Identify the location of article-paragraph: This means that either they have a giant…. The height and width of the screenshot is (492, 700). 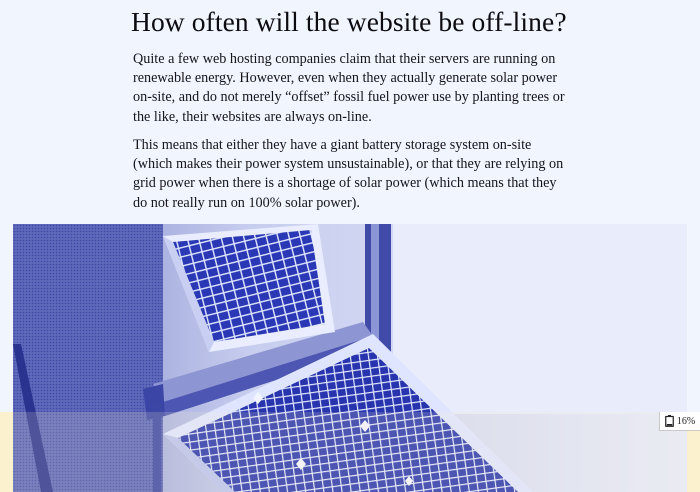
(348, 174).